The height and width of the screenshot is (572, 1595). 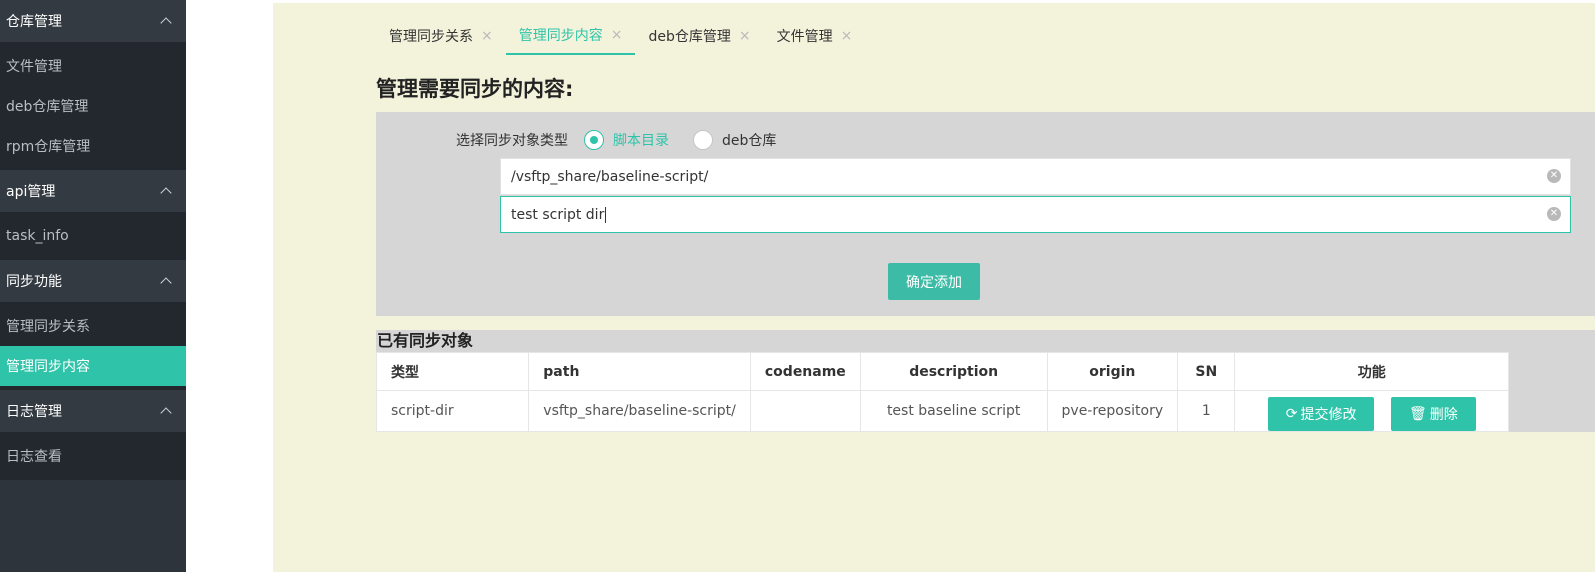 I want to click on existing-objects-title: 已有同步对象, so click(x=985, y=341).